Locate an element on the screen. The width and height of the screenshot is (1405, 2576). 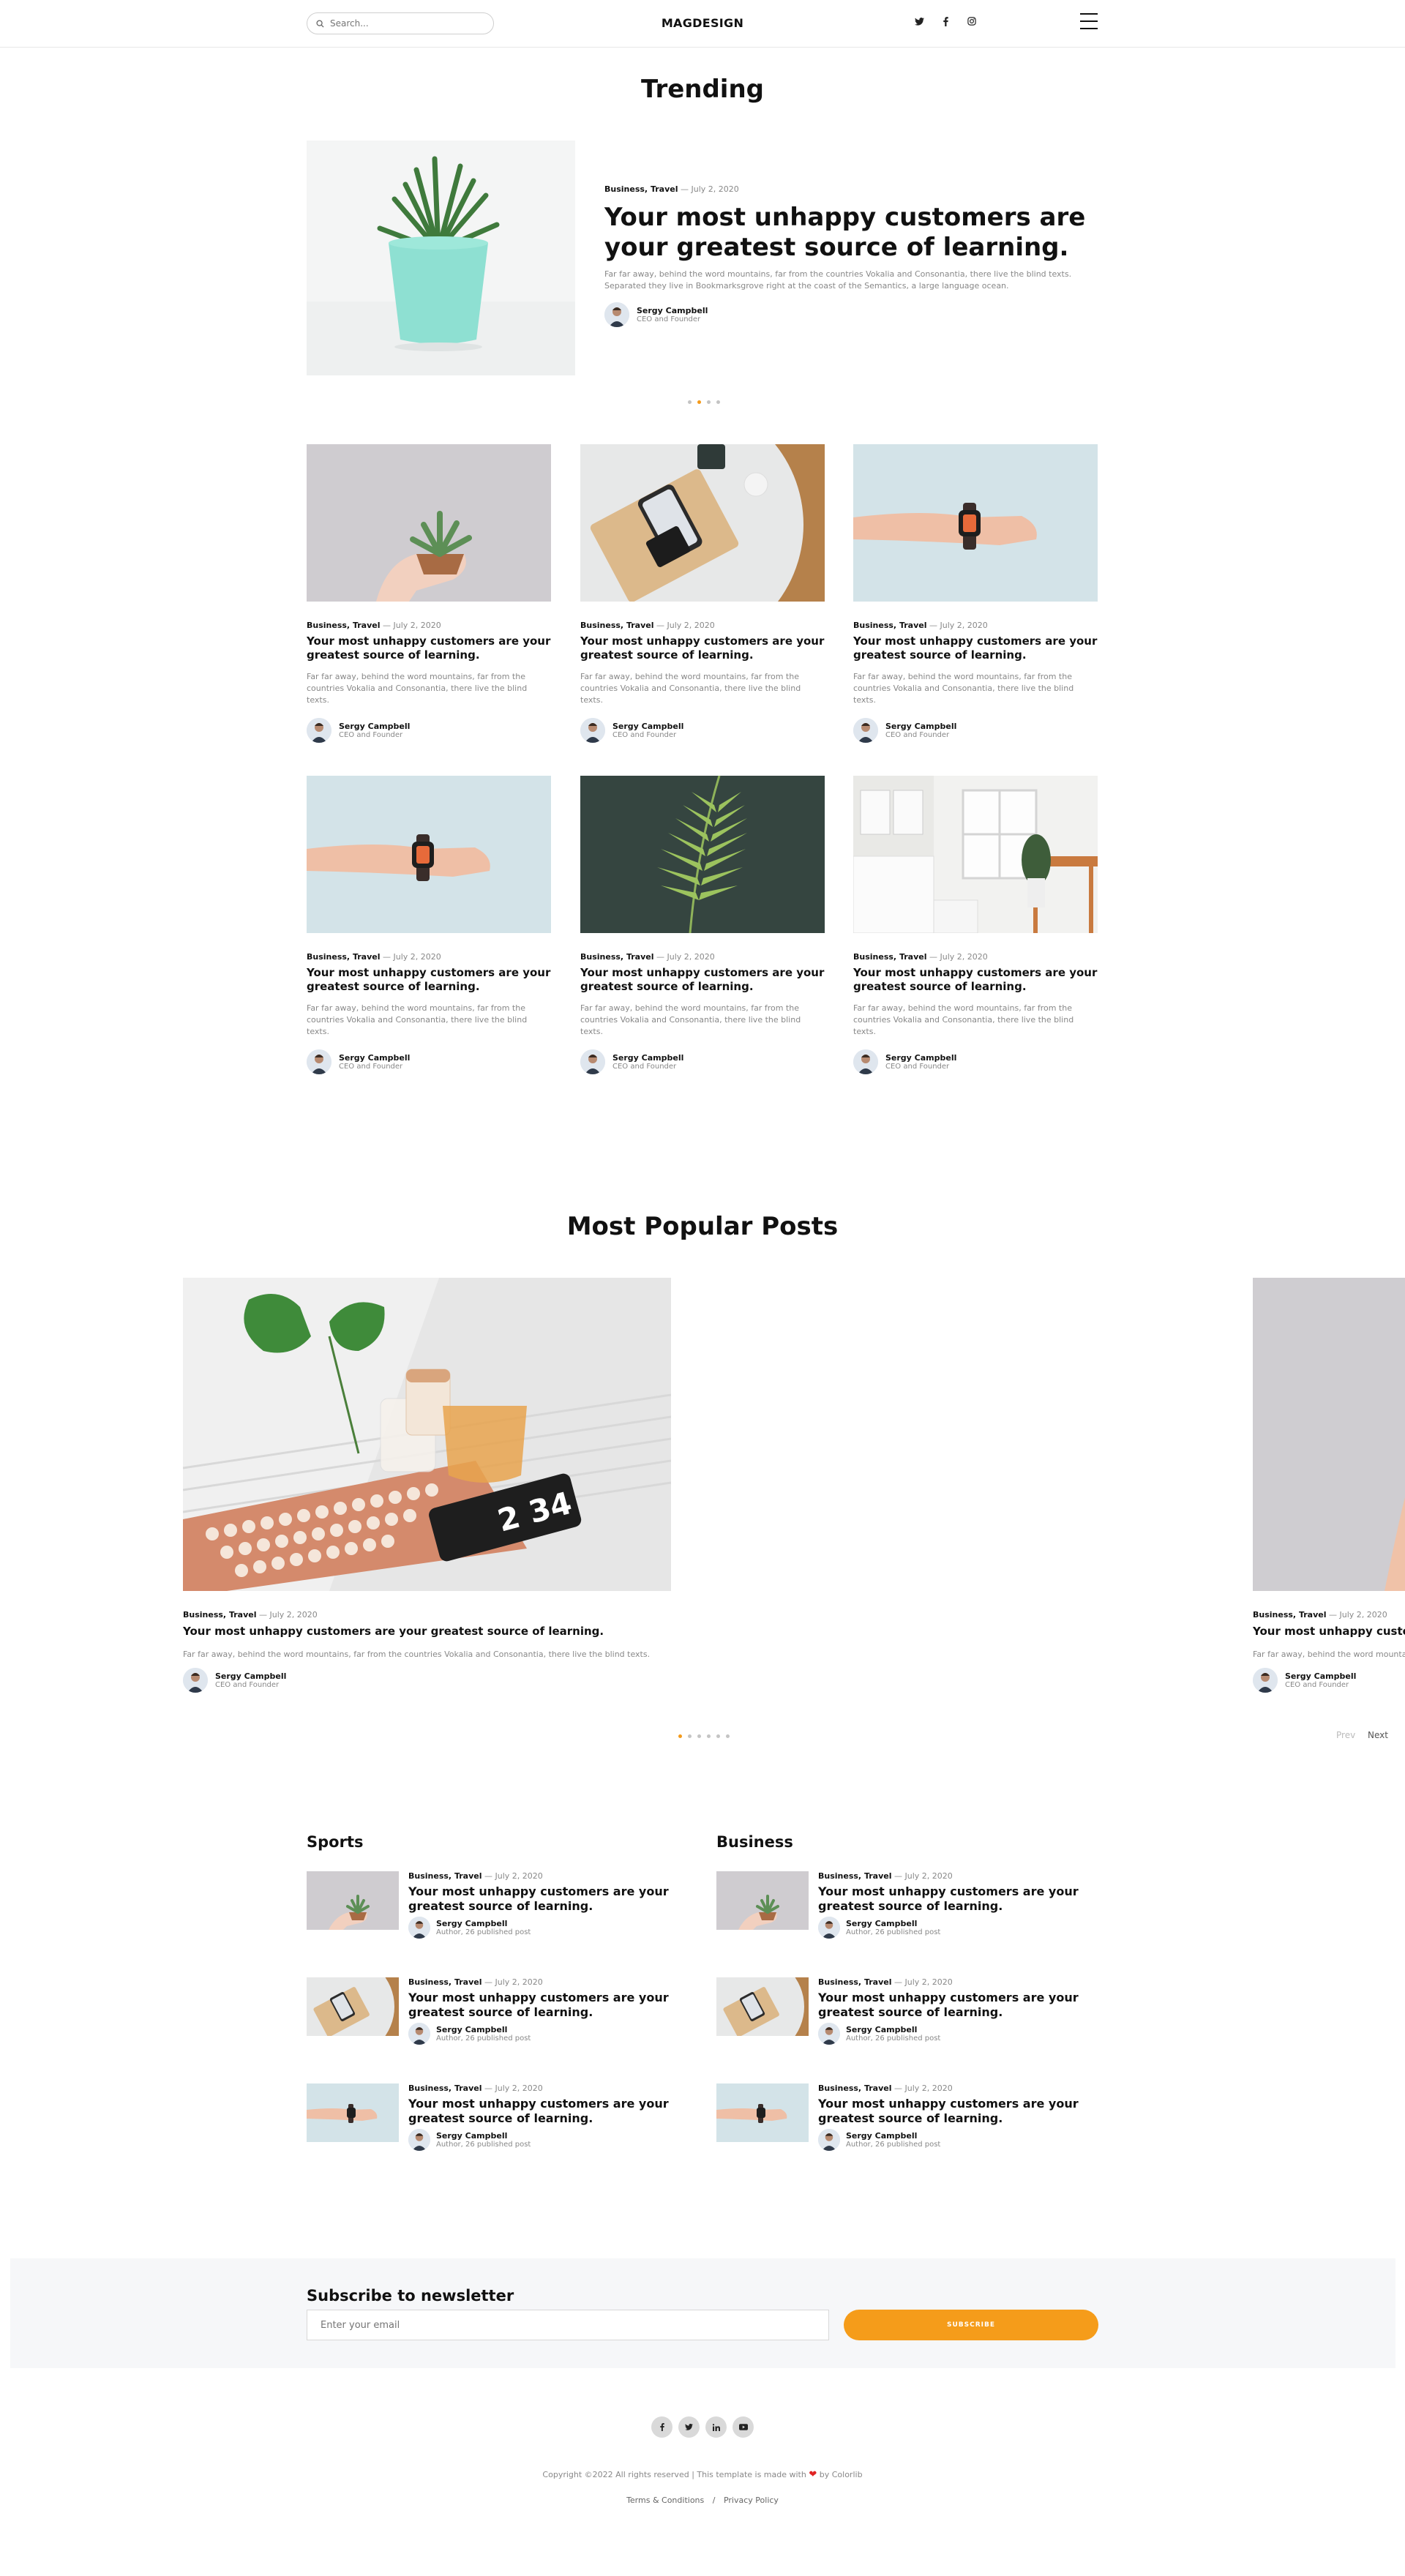
terms-link: Terms & Conditions is located at coordinates (665, 2500).